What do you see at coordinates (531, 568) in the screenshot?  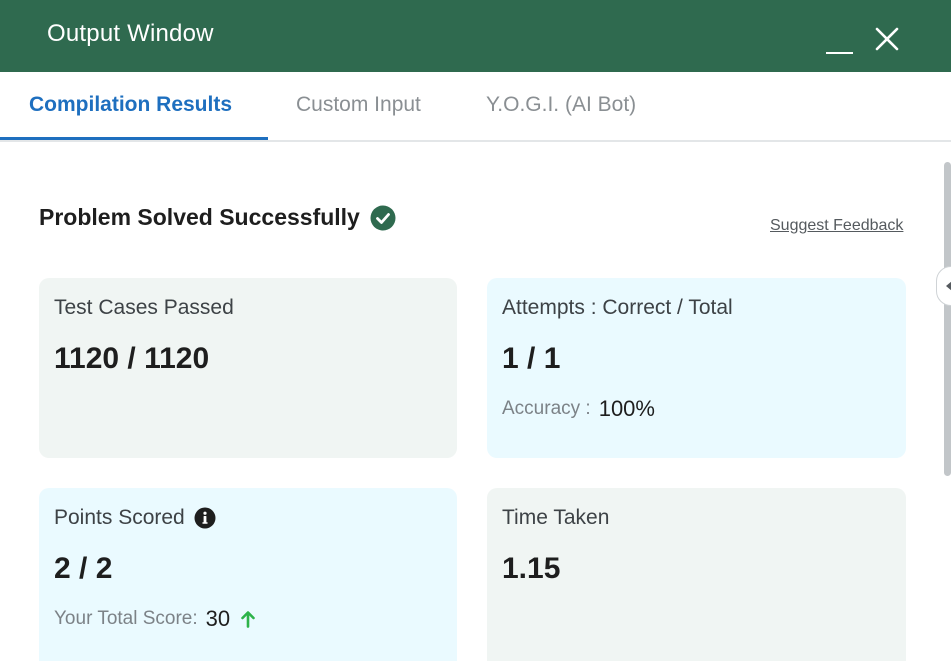 I see `time-taken-value: 1.15` at bounding box center [531, 568].